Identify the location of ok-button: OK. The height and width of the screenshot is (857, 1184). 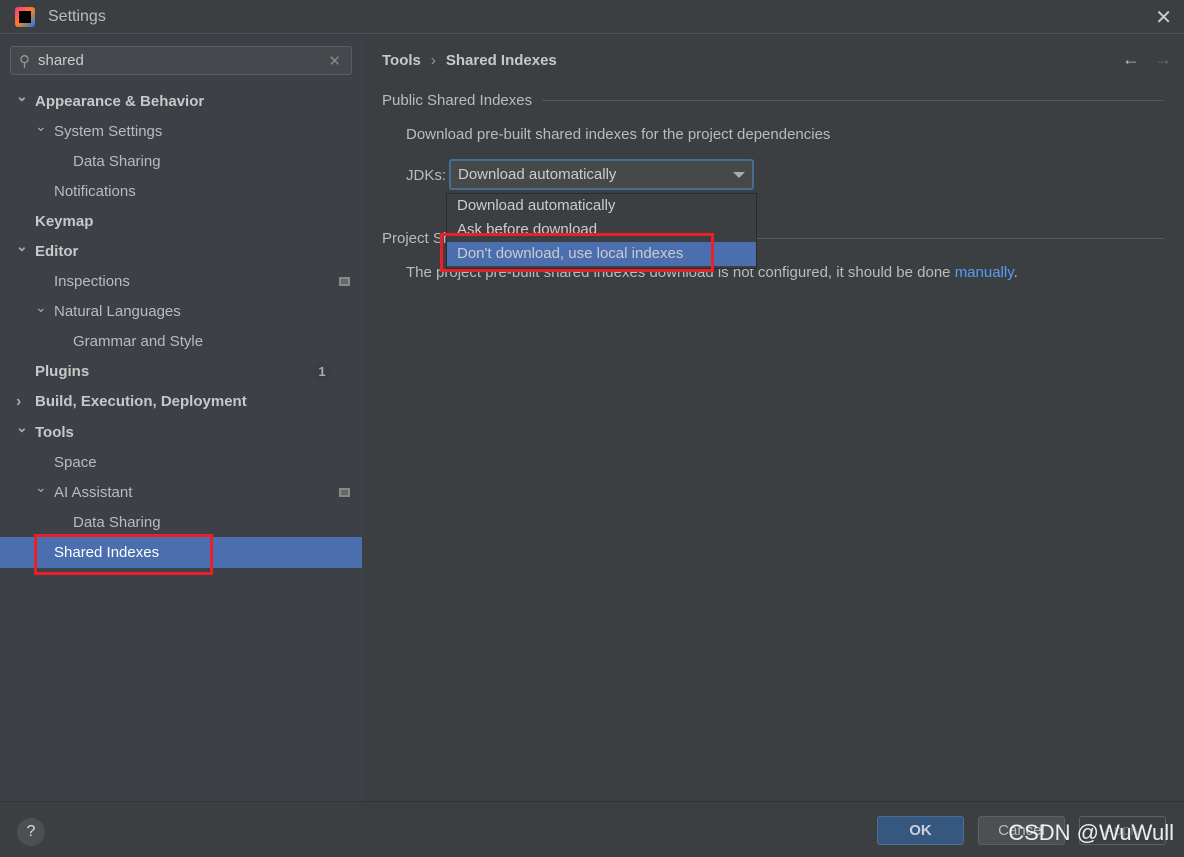
(920, 830).